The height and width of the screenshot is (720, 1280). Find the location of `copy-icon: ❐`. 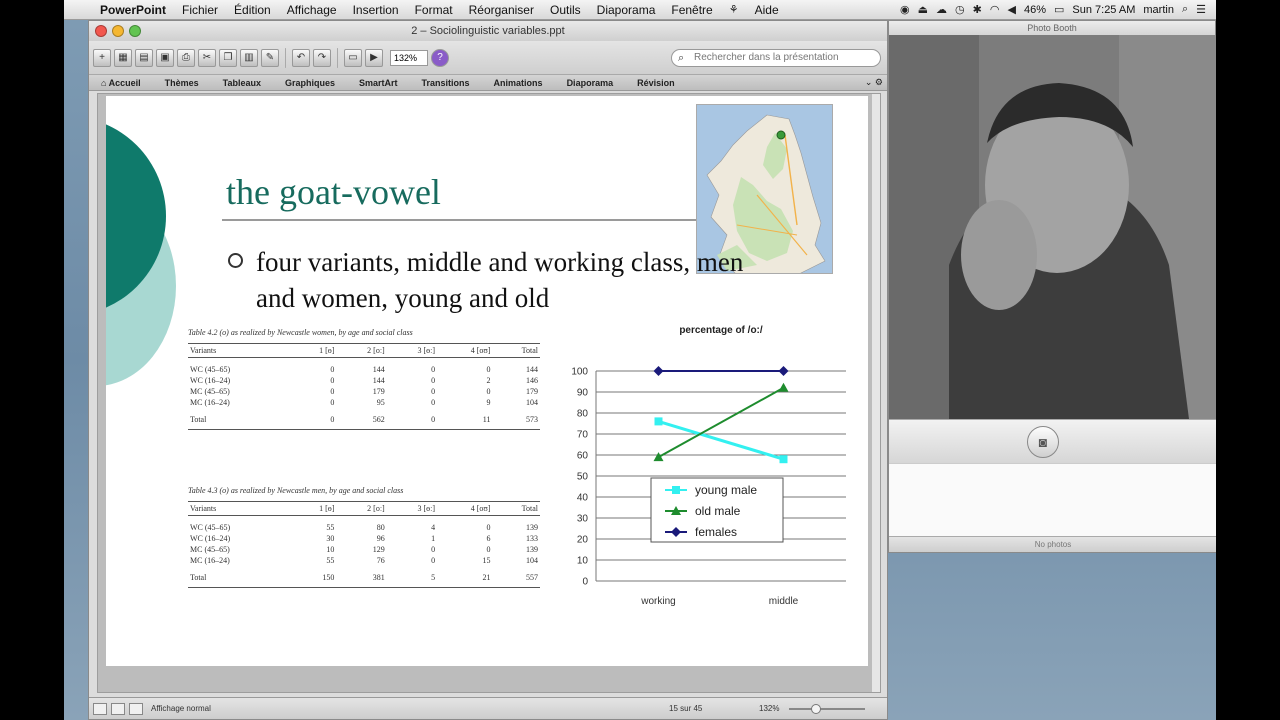

copy-icon: ❐ is located at coordinates (228, 57).